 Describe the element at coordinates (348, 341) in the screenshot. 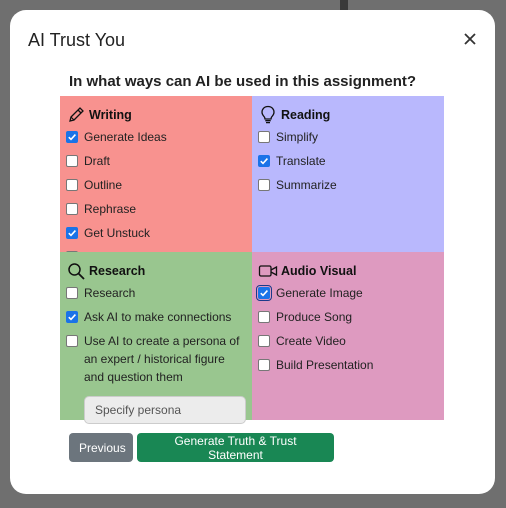

I see `option-row: Create Video` at that location.